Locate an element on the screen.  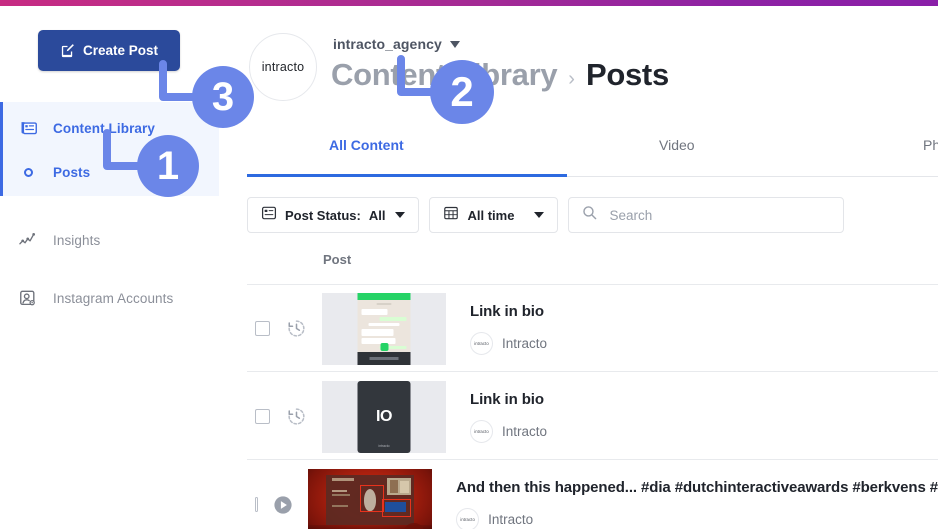
create-post-button: Create Post is located at coordinates (109, 50).